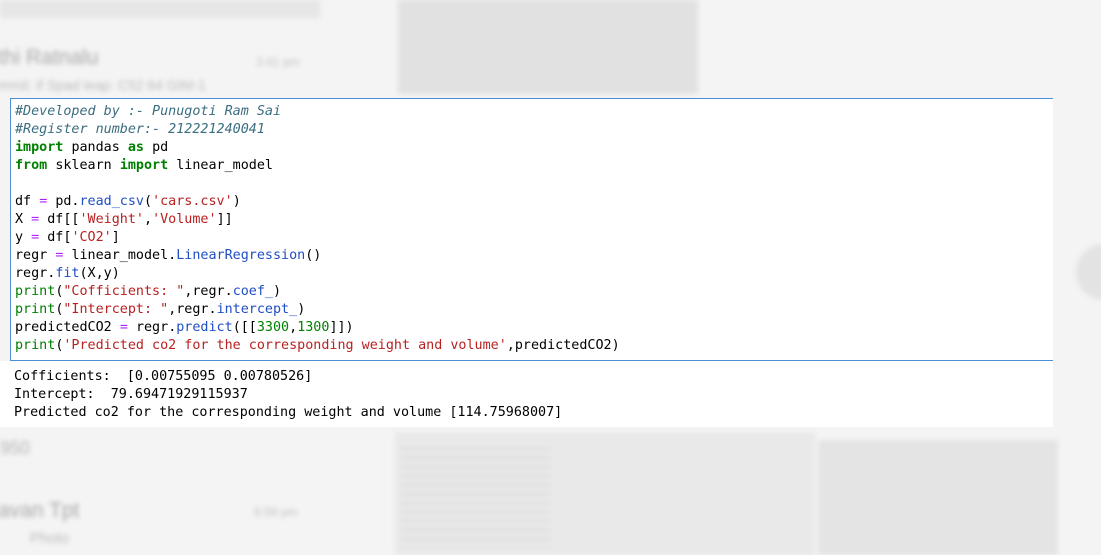  I want to click on chat-number: 950, so click(15, 448).